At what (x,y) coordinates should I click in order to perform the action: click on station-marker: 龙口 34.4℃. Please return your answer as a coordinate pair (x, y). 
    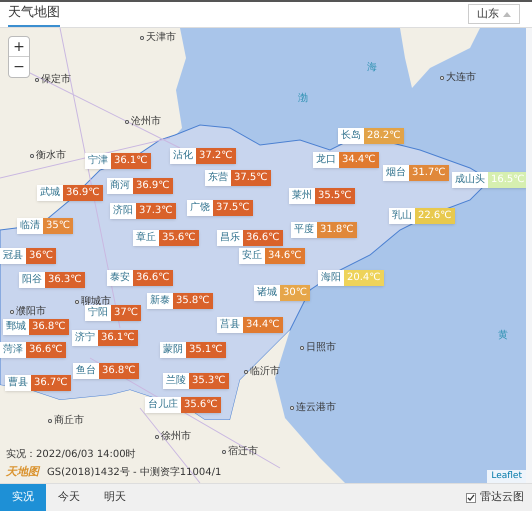
    Looking at the image, I should click on (345, 160).